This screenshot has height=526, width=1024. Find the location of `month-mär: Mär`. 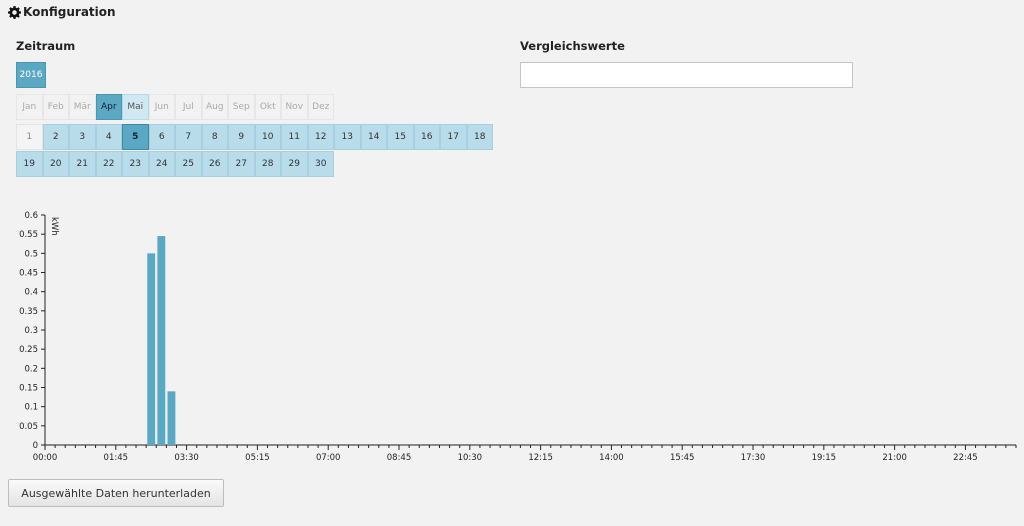

month-mär: Mär is located at coordinates (82, 107).